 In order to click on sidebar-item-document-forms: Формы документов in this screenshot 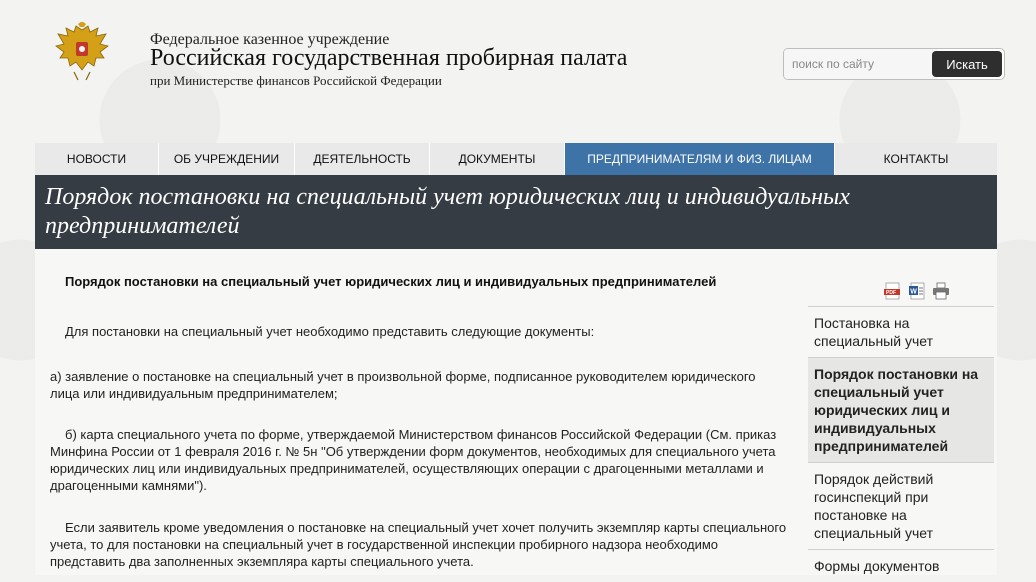, I will do `click(901, 565)`.